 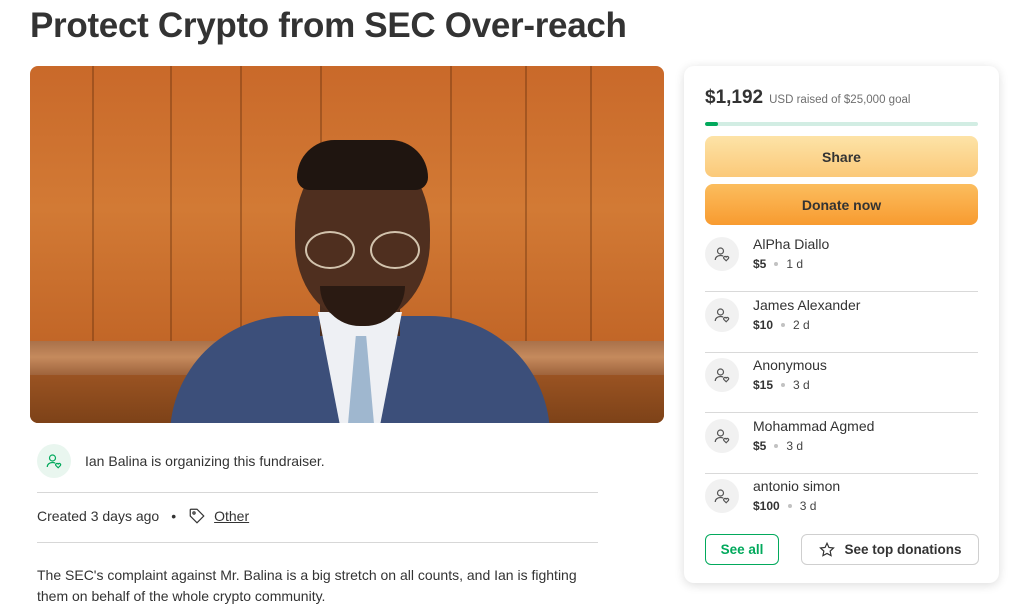 I want to click on campaign-meta: Created 3 days ago • Other, so click(x=143, y=516).